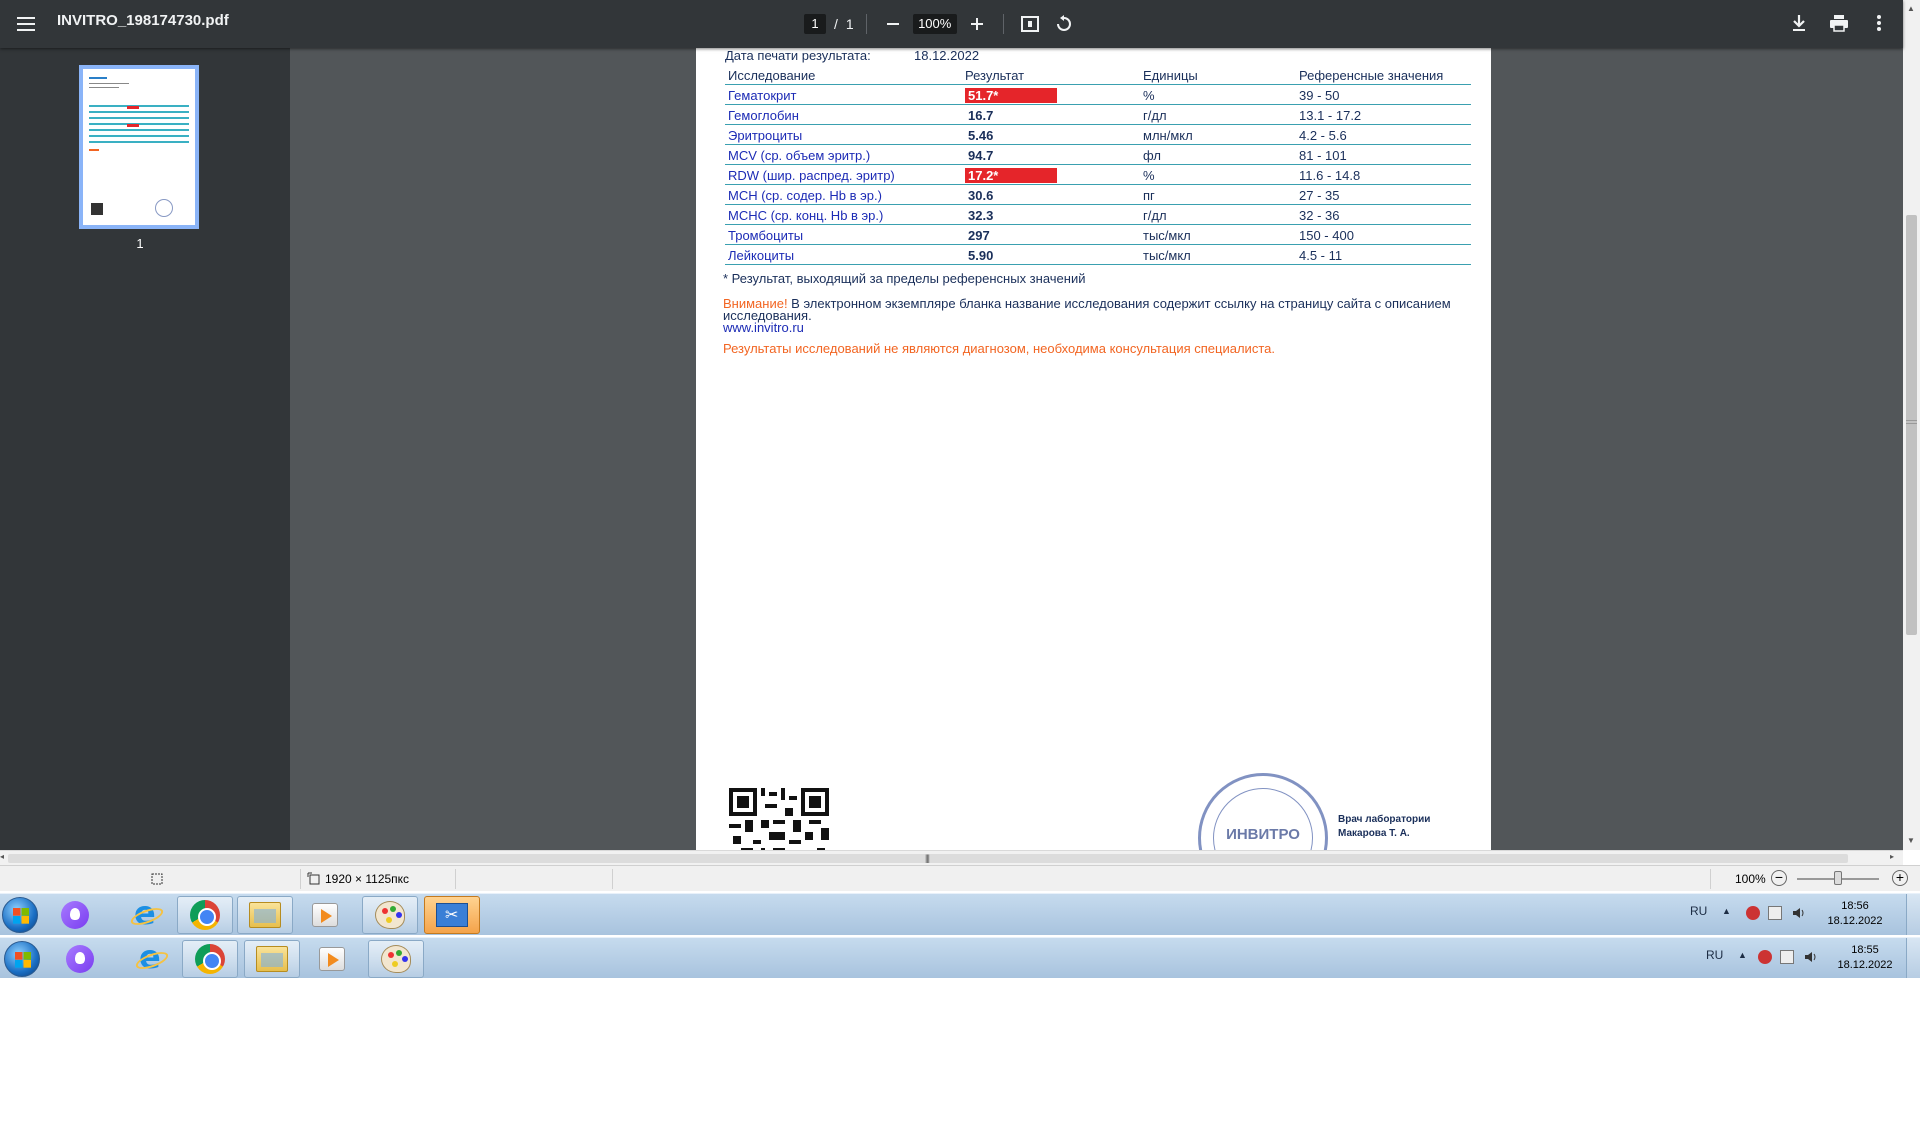 This screenshot has width=1920, height=1125. I want to click on toolbar-divider, so click(866, 24).